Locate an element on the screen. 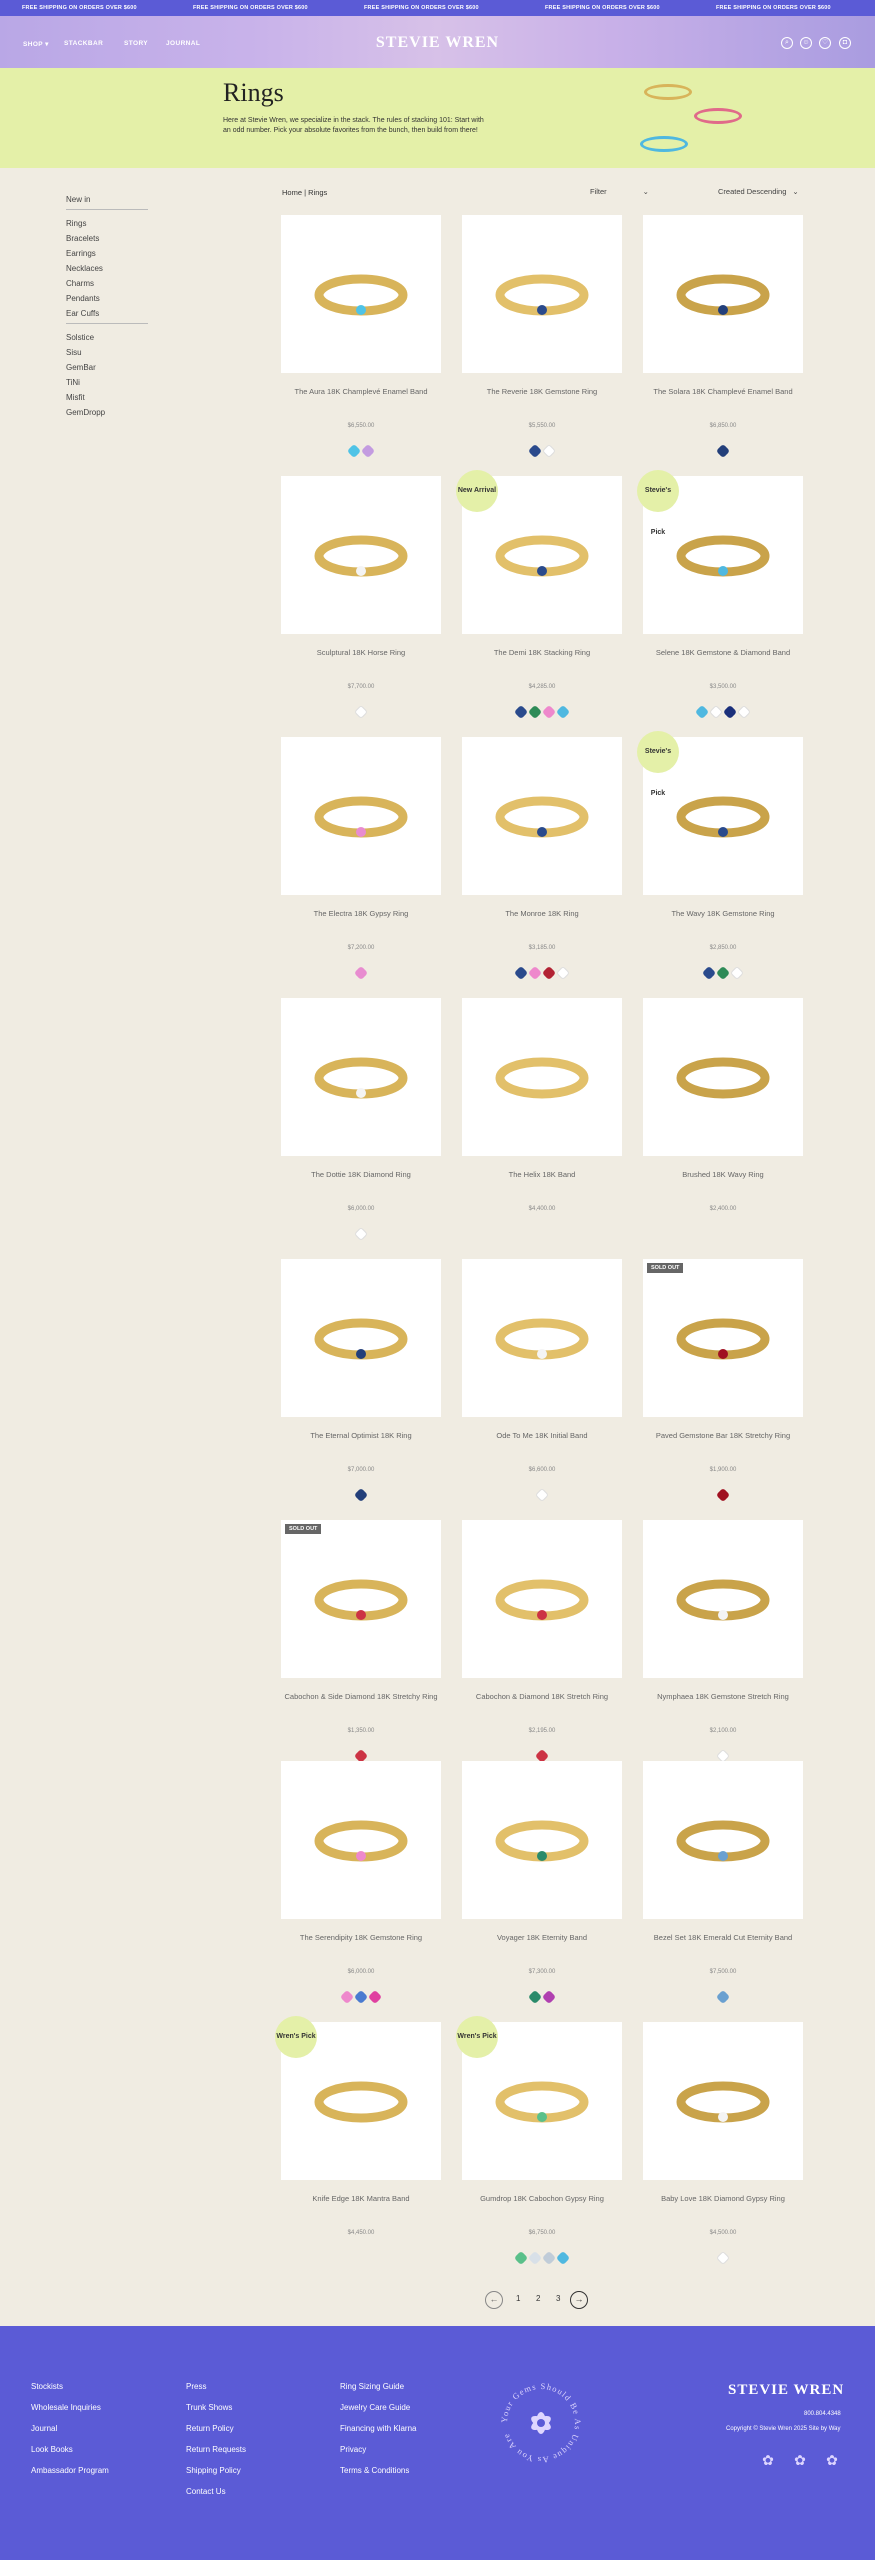 The image size is (875, 2560). footer-logo: STEVIE WREN is located at coordinates (786, 2390).